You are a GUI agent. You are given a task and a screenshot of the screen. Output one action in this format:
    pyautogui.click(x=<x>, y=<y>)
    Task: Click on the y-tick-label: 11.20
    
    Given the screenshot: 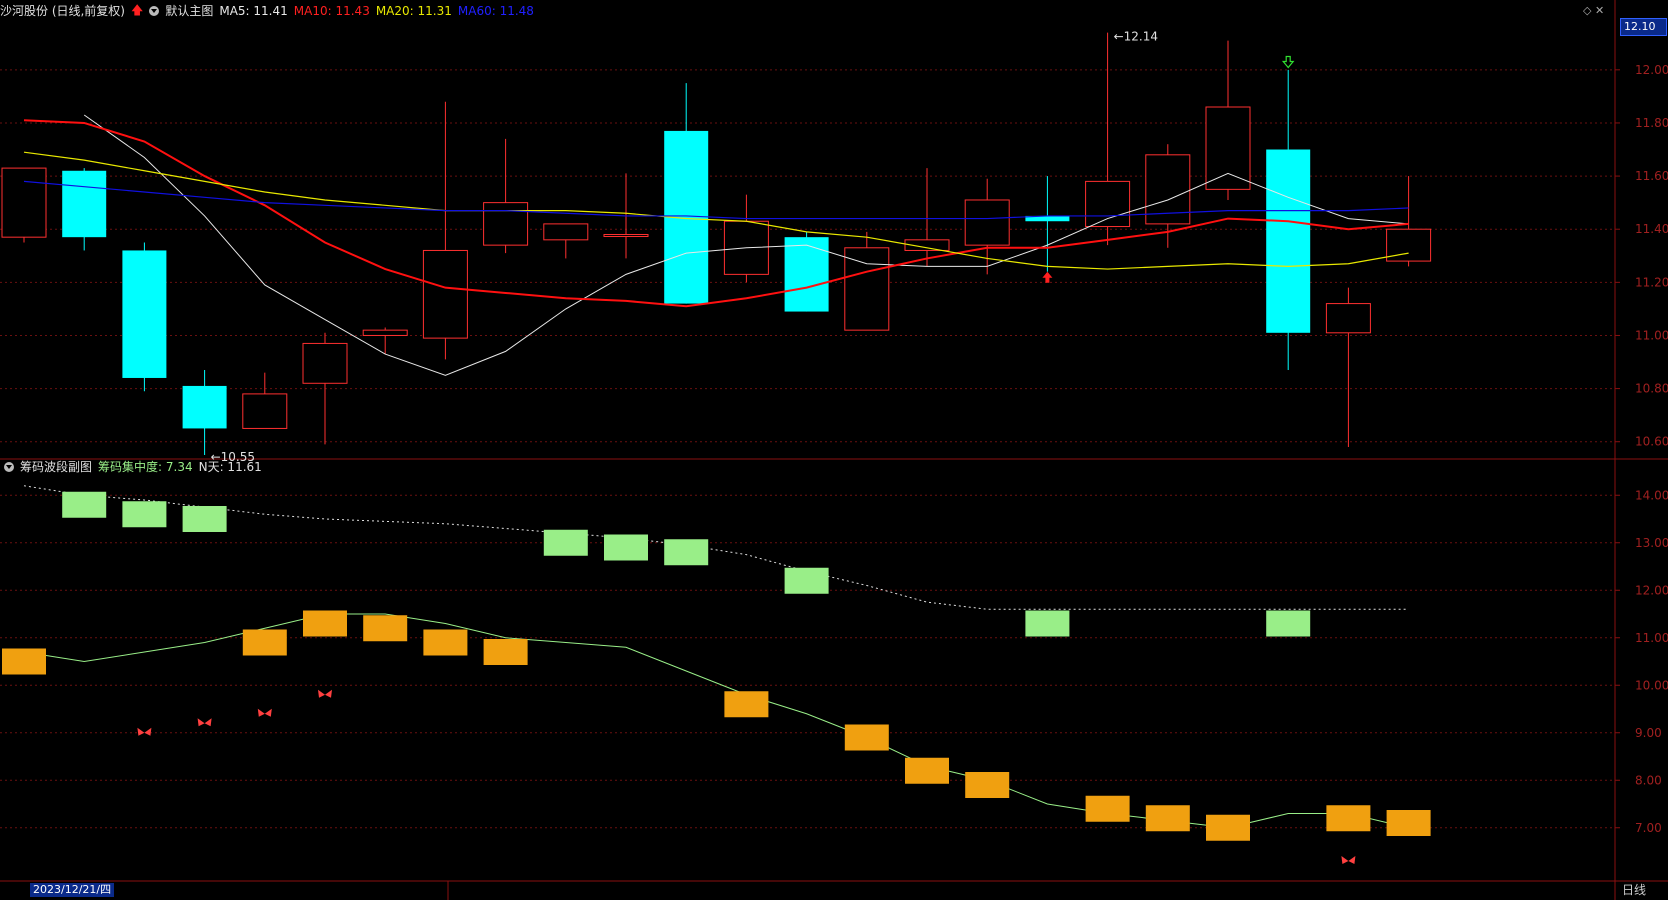 What is the action you would take?
    pyautogui.click(x=1651, y=282)
    